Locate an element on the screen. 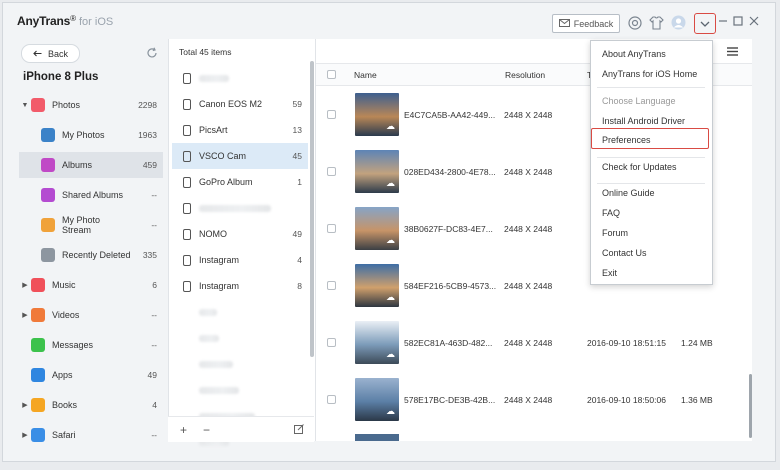 The image size is (780, 470). help-icon is located at coordinates (634, 22).